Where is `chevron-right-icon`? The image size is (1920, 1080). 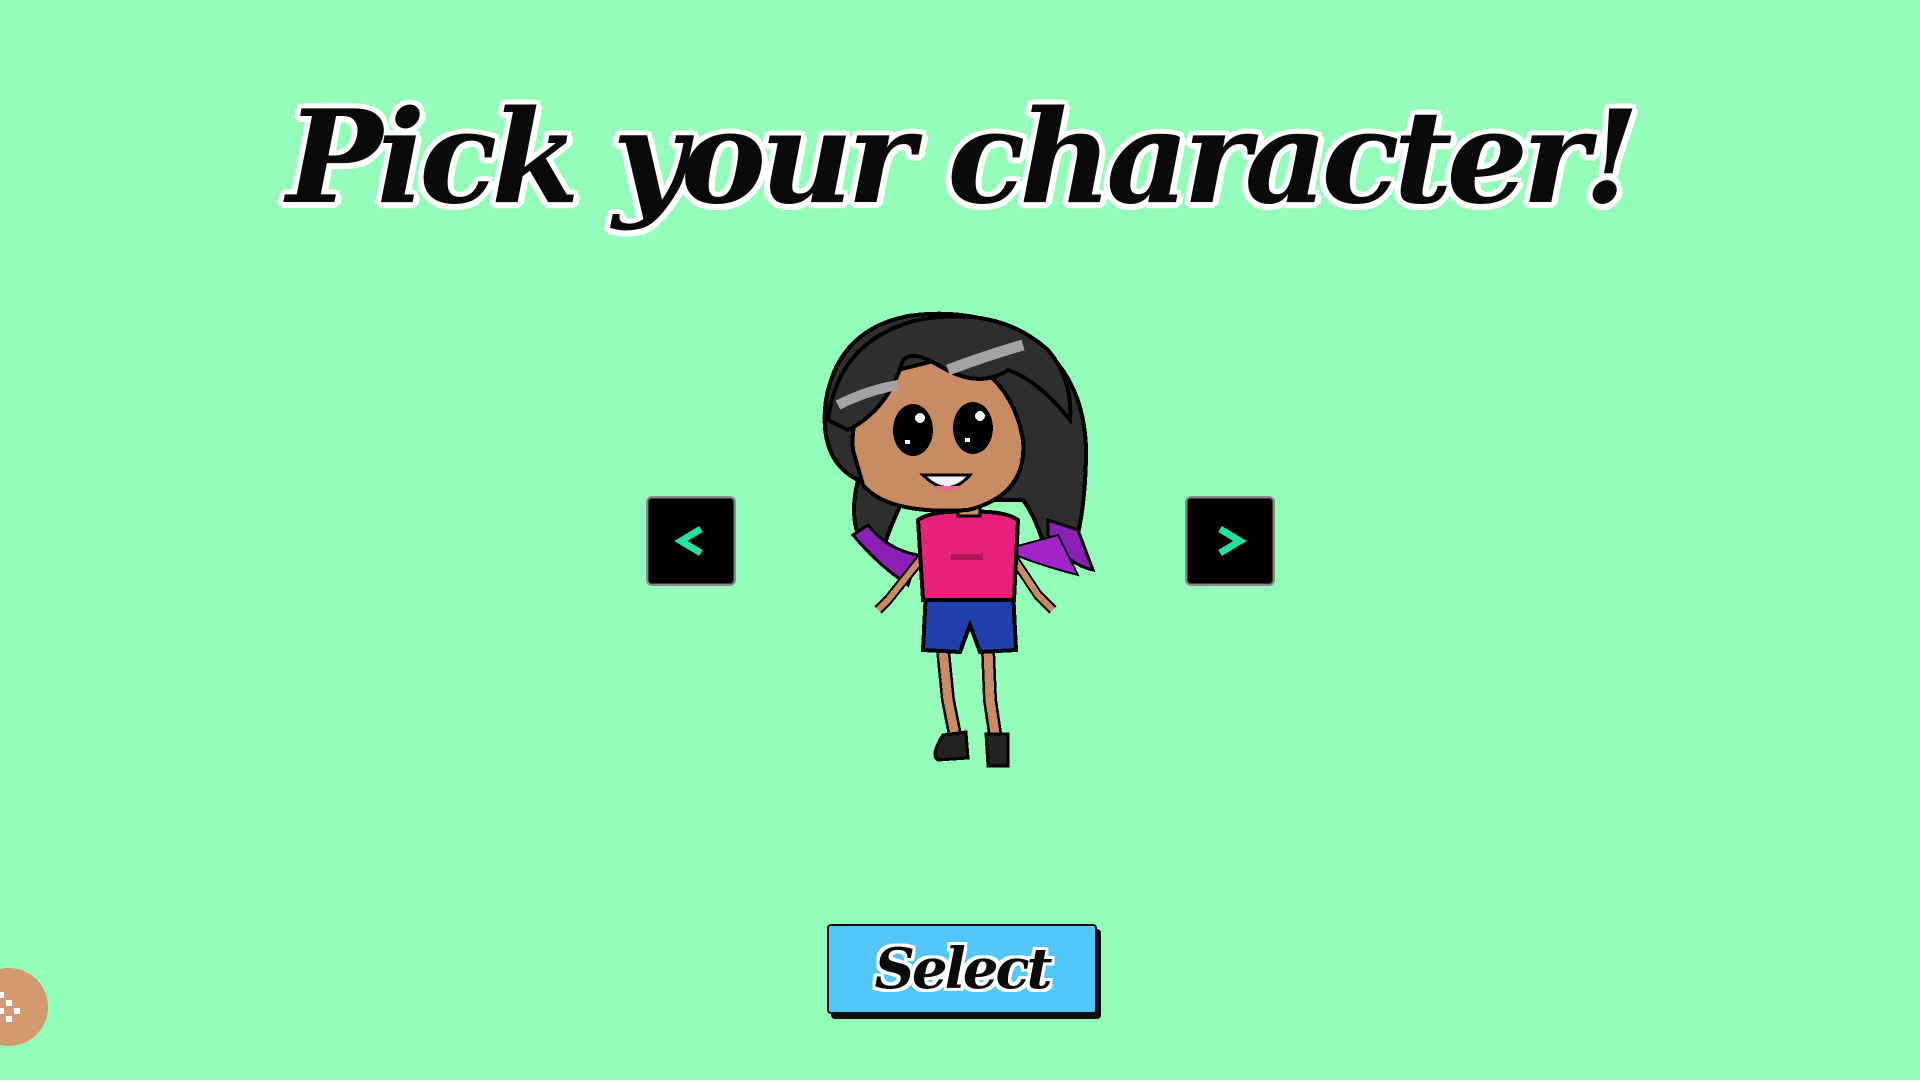
chevron-right-icon is located at coordinates (1232, 541).